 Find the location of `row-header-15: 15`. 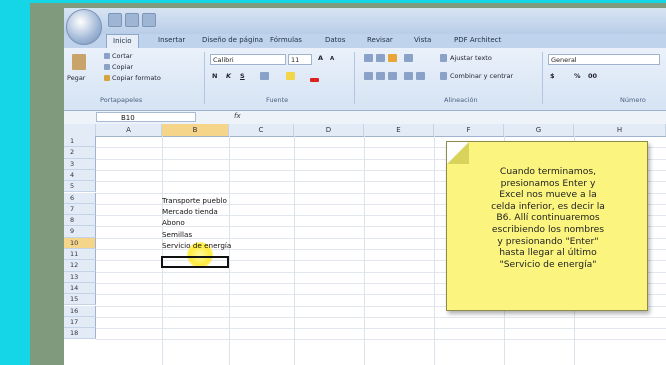

row-header-15: 15 is located at coordinates (80, 300).